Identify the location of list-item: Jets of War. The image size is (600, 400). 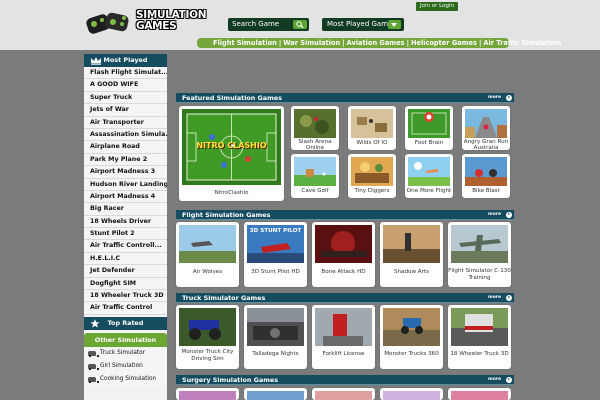
(125, 110).